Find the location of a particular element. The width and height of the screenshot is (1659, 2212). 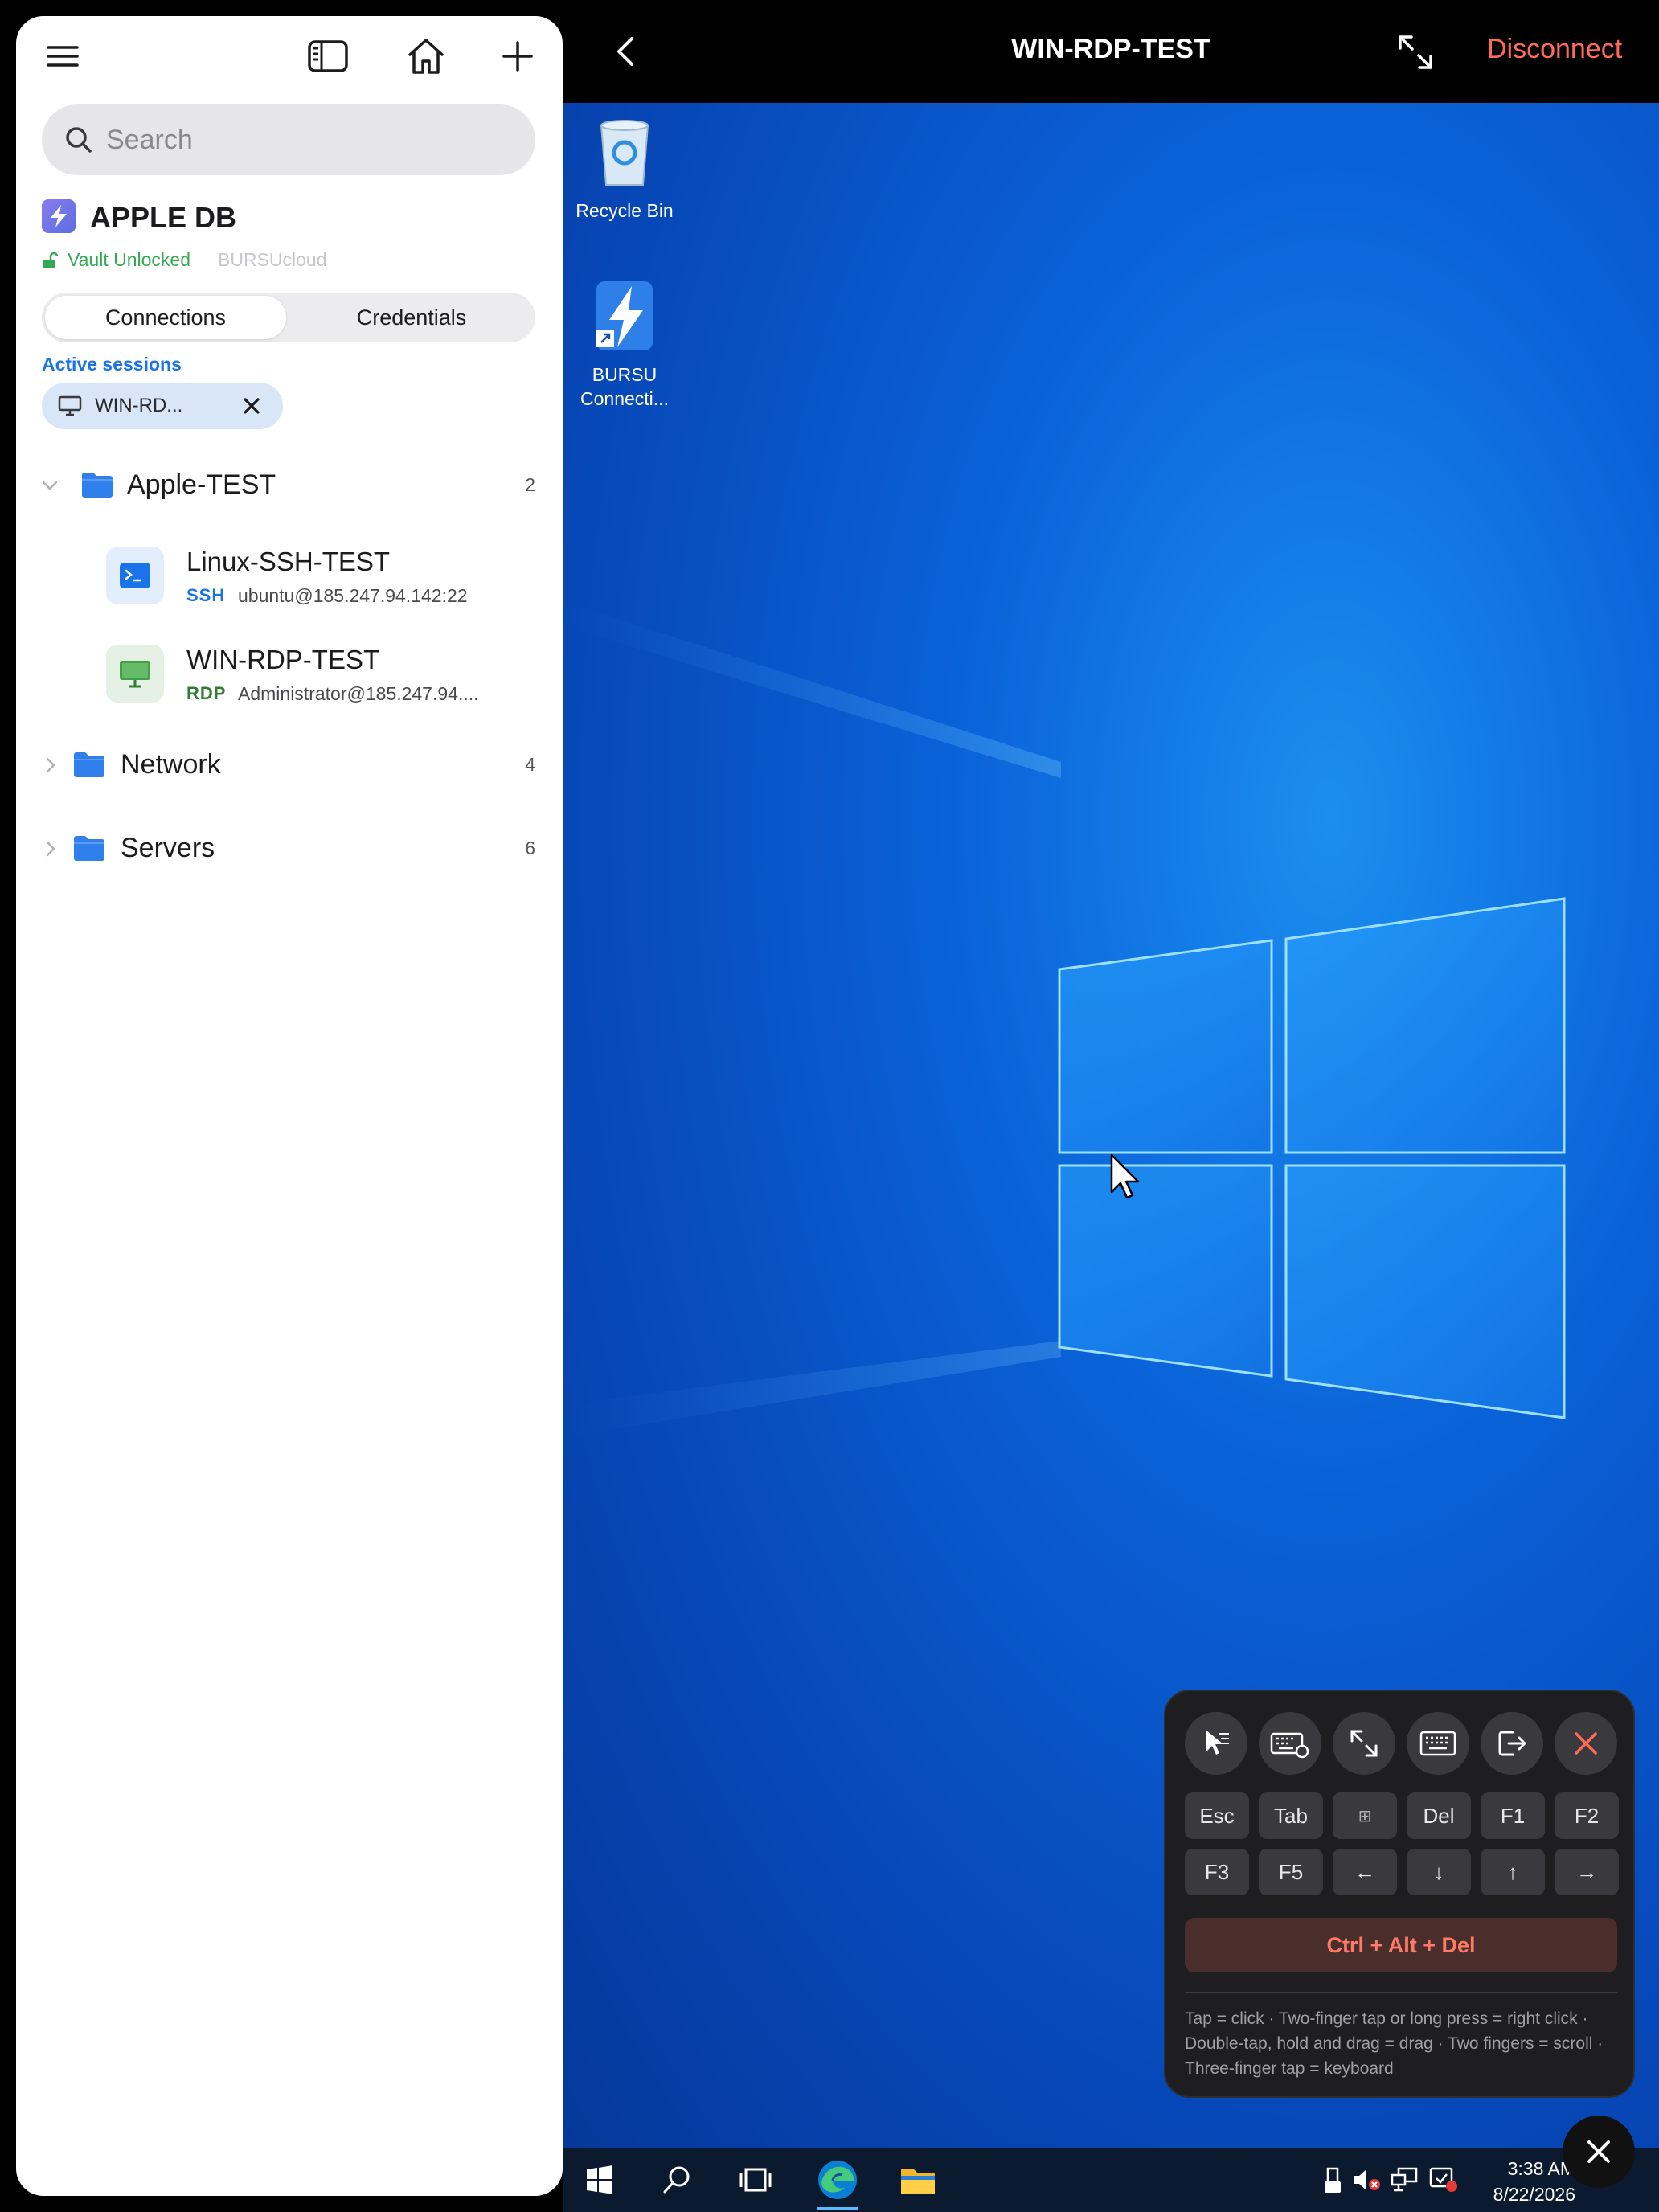

start-button is located at coordinates (599, 2180).